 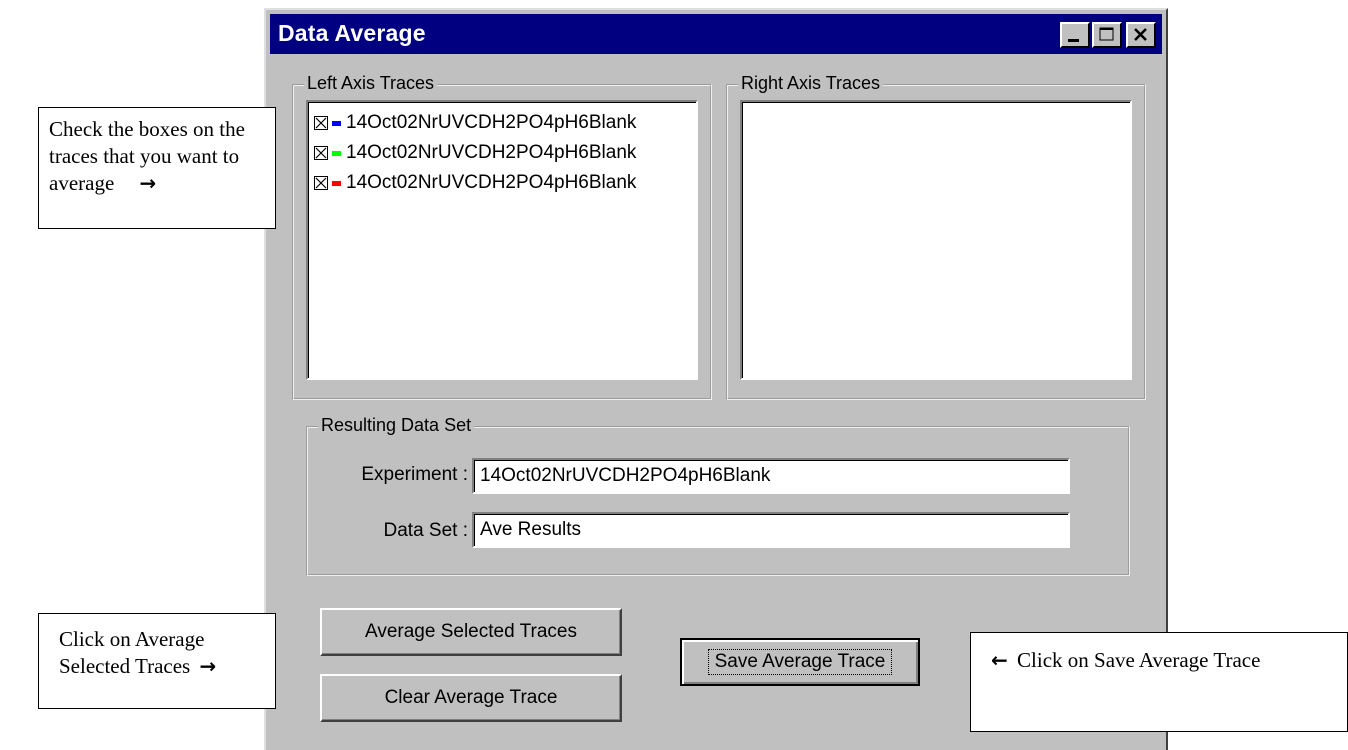 I want to click on maximize-icon, so click(x=1106, y=34).